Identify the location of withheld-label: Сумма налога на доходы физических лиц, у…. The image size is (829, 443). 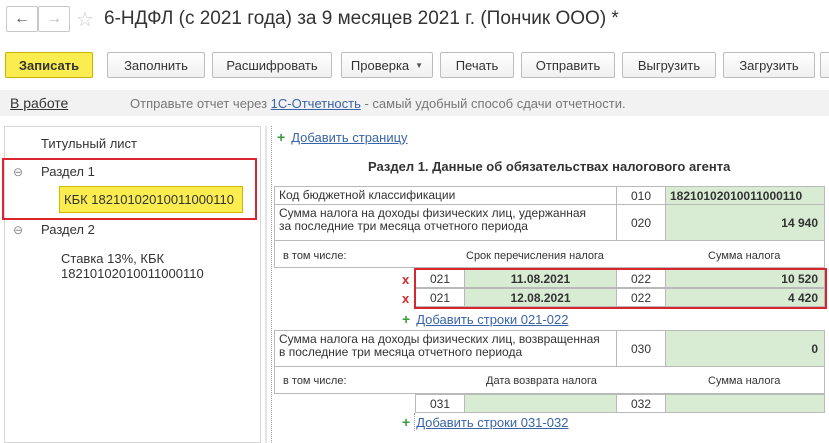
(445, 222).